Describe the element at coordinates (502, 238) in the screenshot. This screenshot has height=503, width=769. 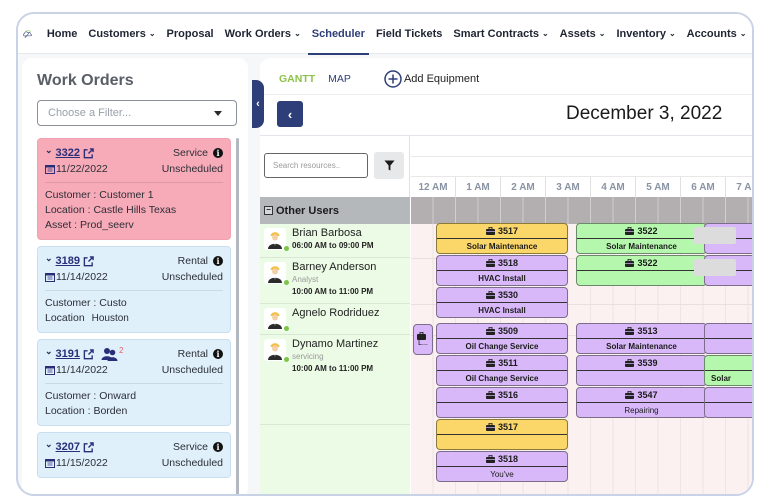
I see `scheduled-job: 3517 Solar Maintenance` at that location.